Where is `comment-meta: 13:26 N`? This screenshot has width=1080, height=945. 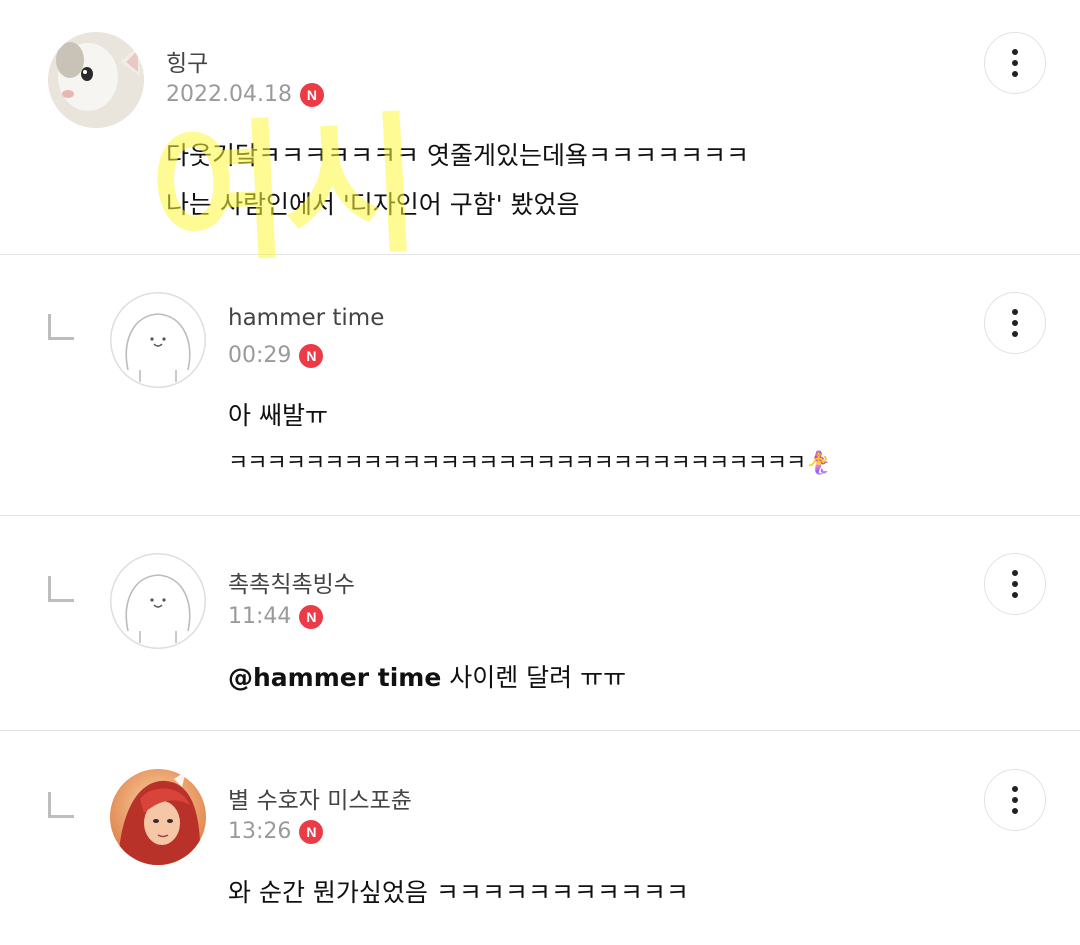
comment-meta: 13:26 N is located at coordinates (276, 831).